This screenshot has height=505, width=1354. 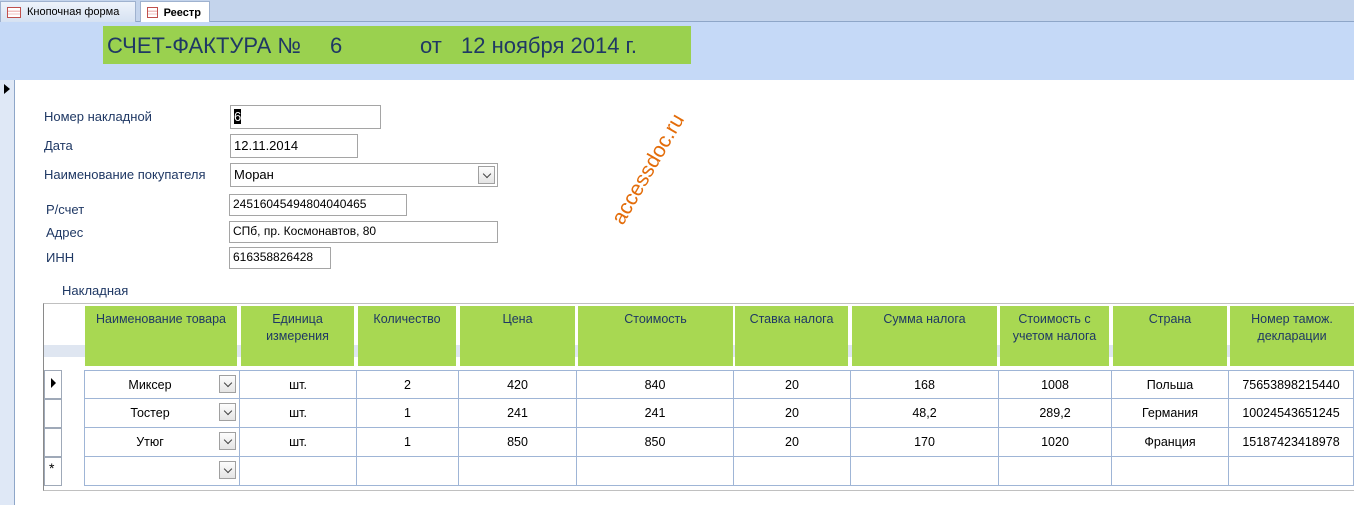 What do you see at coordinates (7, 89) in the screenshot?
I see `current-record-icon` at bounding box center [7, 89].